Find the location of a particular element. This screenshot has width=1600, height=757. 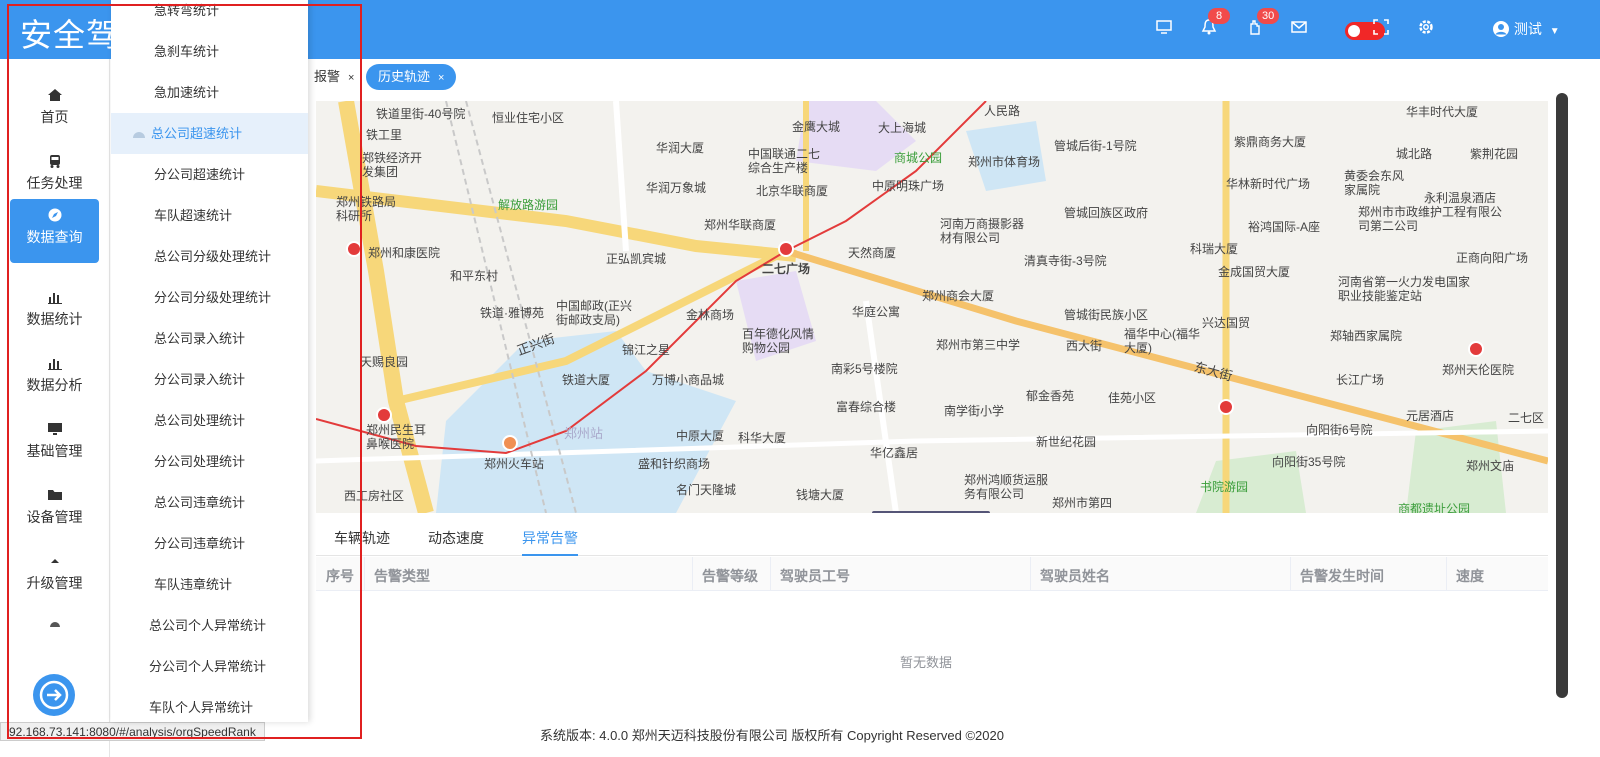

map-label: 管城街民族小区 is located at coordinates (1106, 315).